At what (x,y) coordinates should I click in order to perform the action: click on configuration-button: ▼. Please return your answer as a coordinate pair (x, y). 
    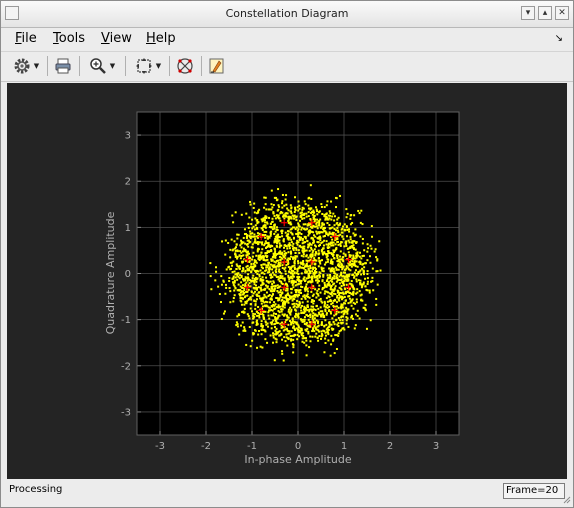
    Looking at the image, I should click on (26, 66).